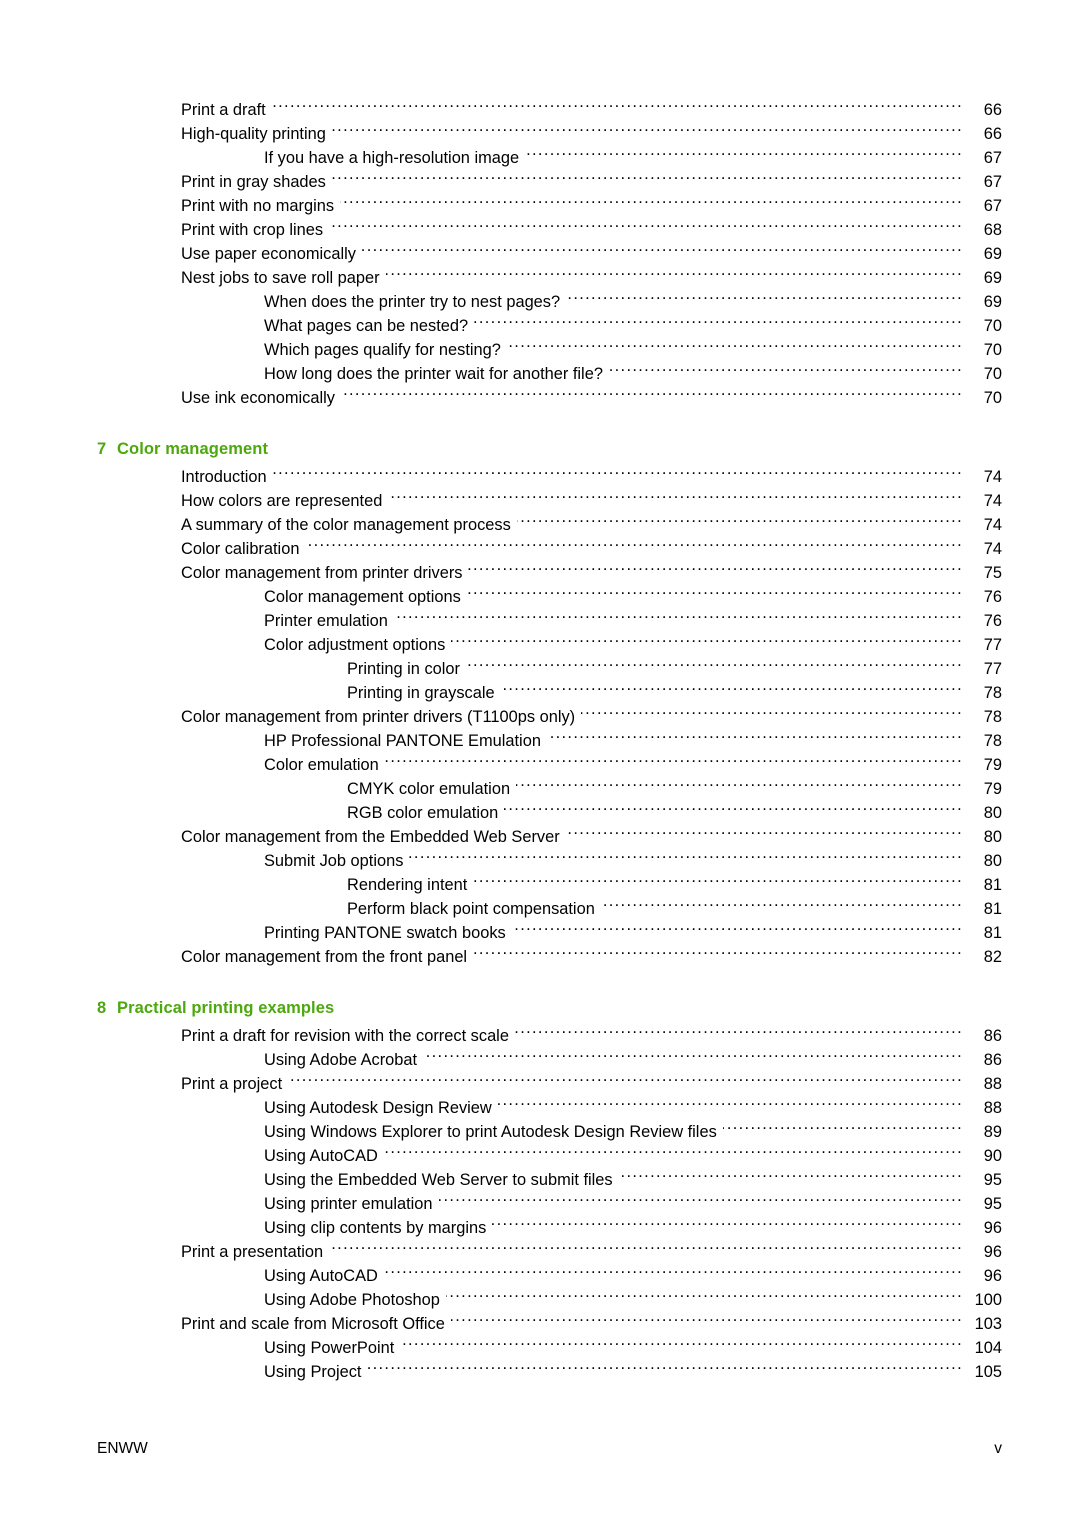 Image resolution: width=1080 pixels, height=1527 pixels. Describe the element at coordinates (382, 350) in the screenshot. I see `toc-entry-label: Which pages qualify for nesting?` at that location.